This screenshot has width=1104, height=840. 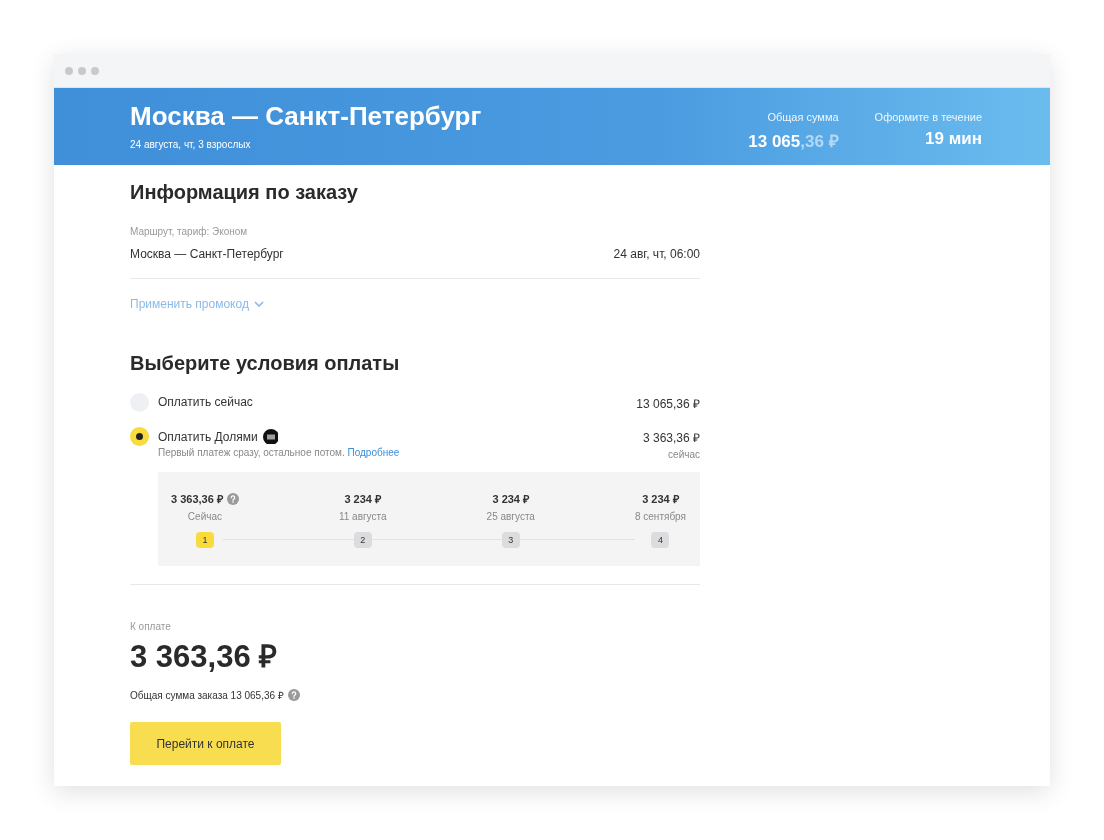 What do you see at coordinates (151, 626) in the screenshot?
I see `amount-label: К оплате` at bounding box center [151, 626].